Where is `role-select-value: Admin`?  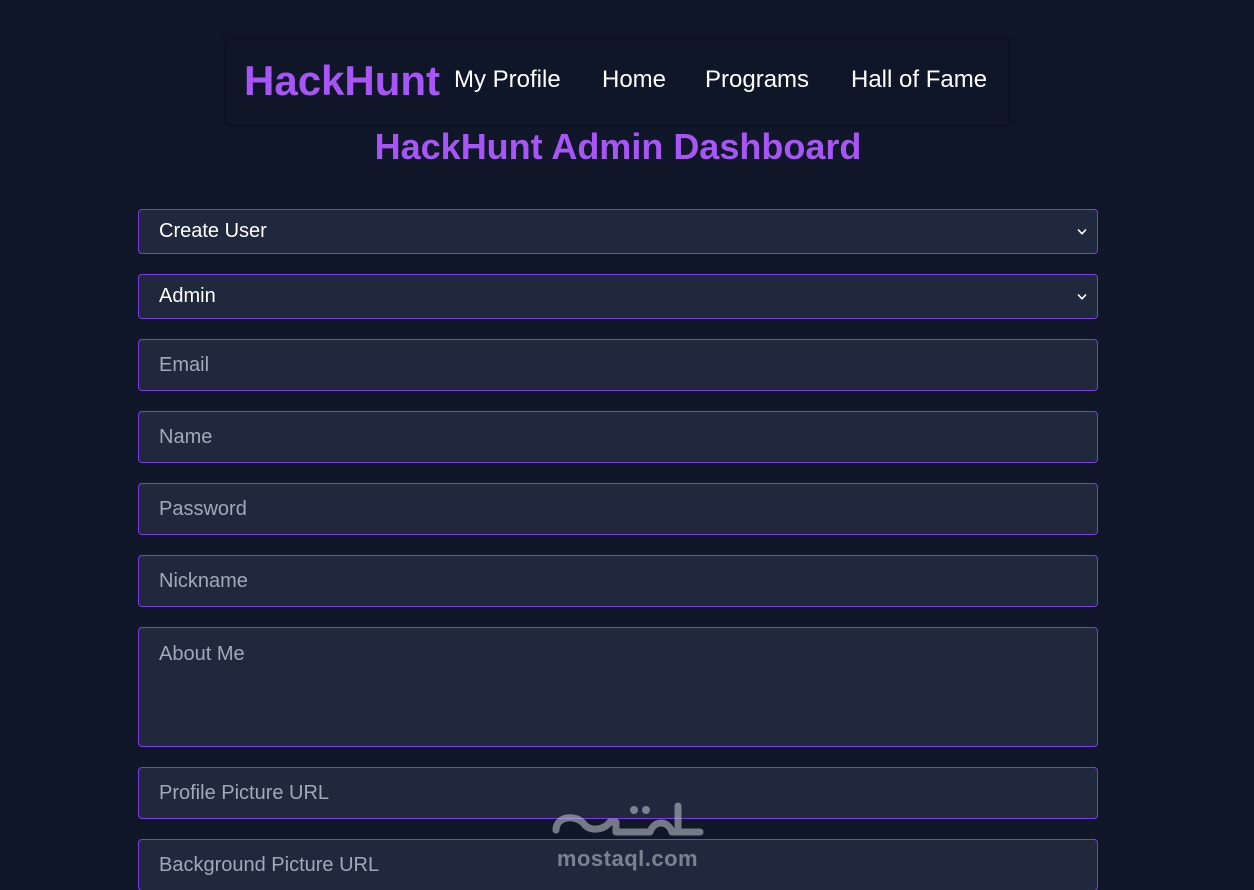
role-select-value: Admin is located at coordinates (187, 296).